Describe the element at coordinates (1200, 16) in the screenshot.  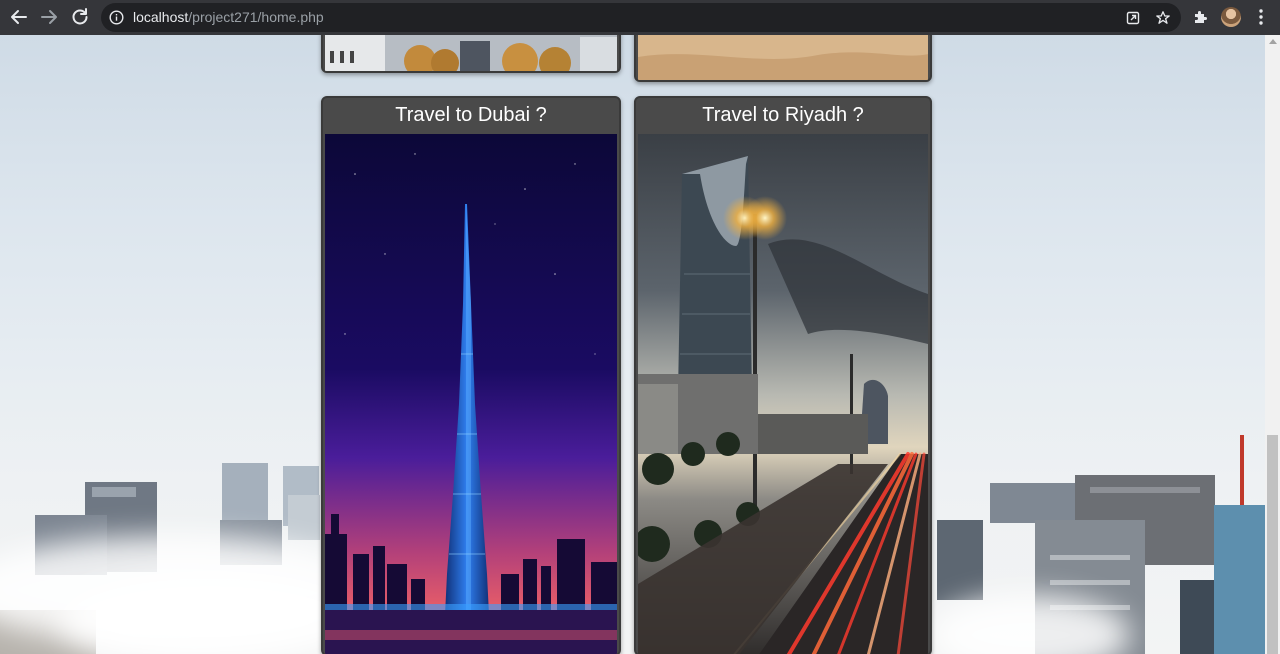
I see `extensions-icon` at that location.